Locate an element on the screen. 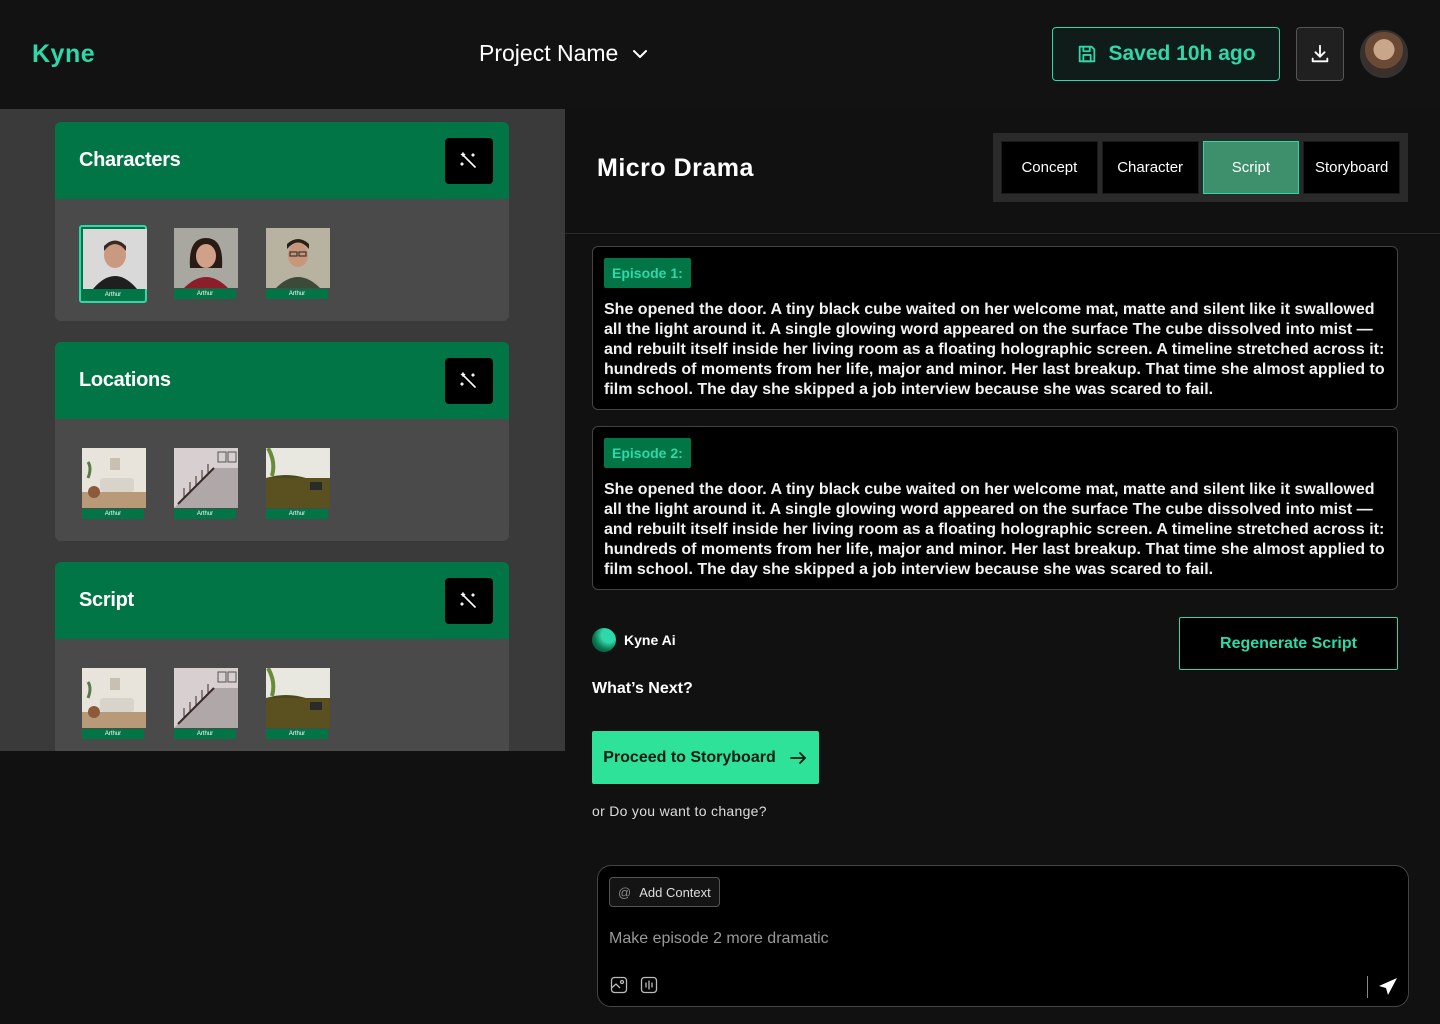 Image resolution: width=1440 pixels, height=1024 pixels. characters-generate-button is located at coordinates (469, 160).